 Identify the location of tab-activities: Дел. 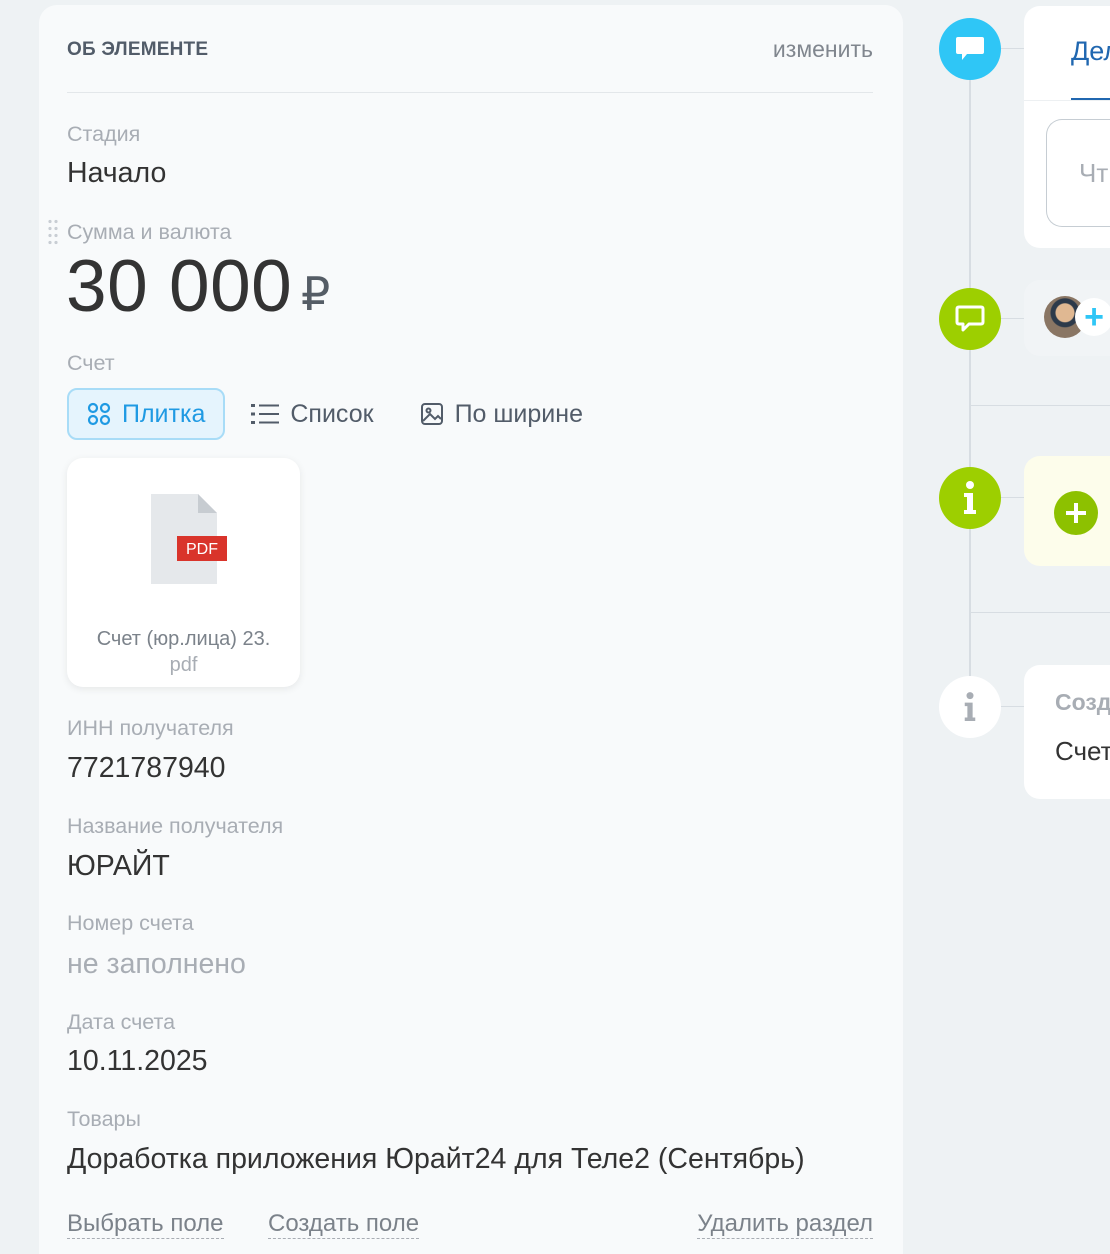
(1090, 51).